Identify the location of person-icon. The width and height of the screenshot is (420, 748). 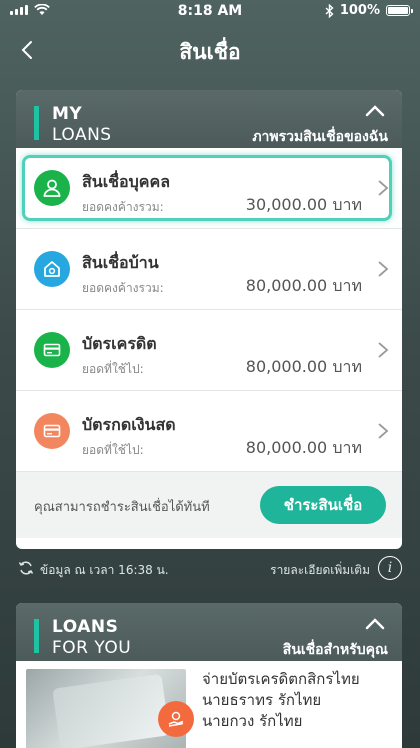
(52, 188).